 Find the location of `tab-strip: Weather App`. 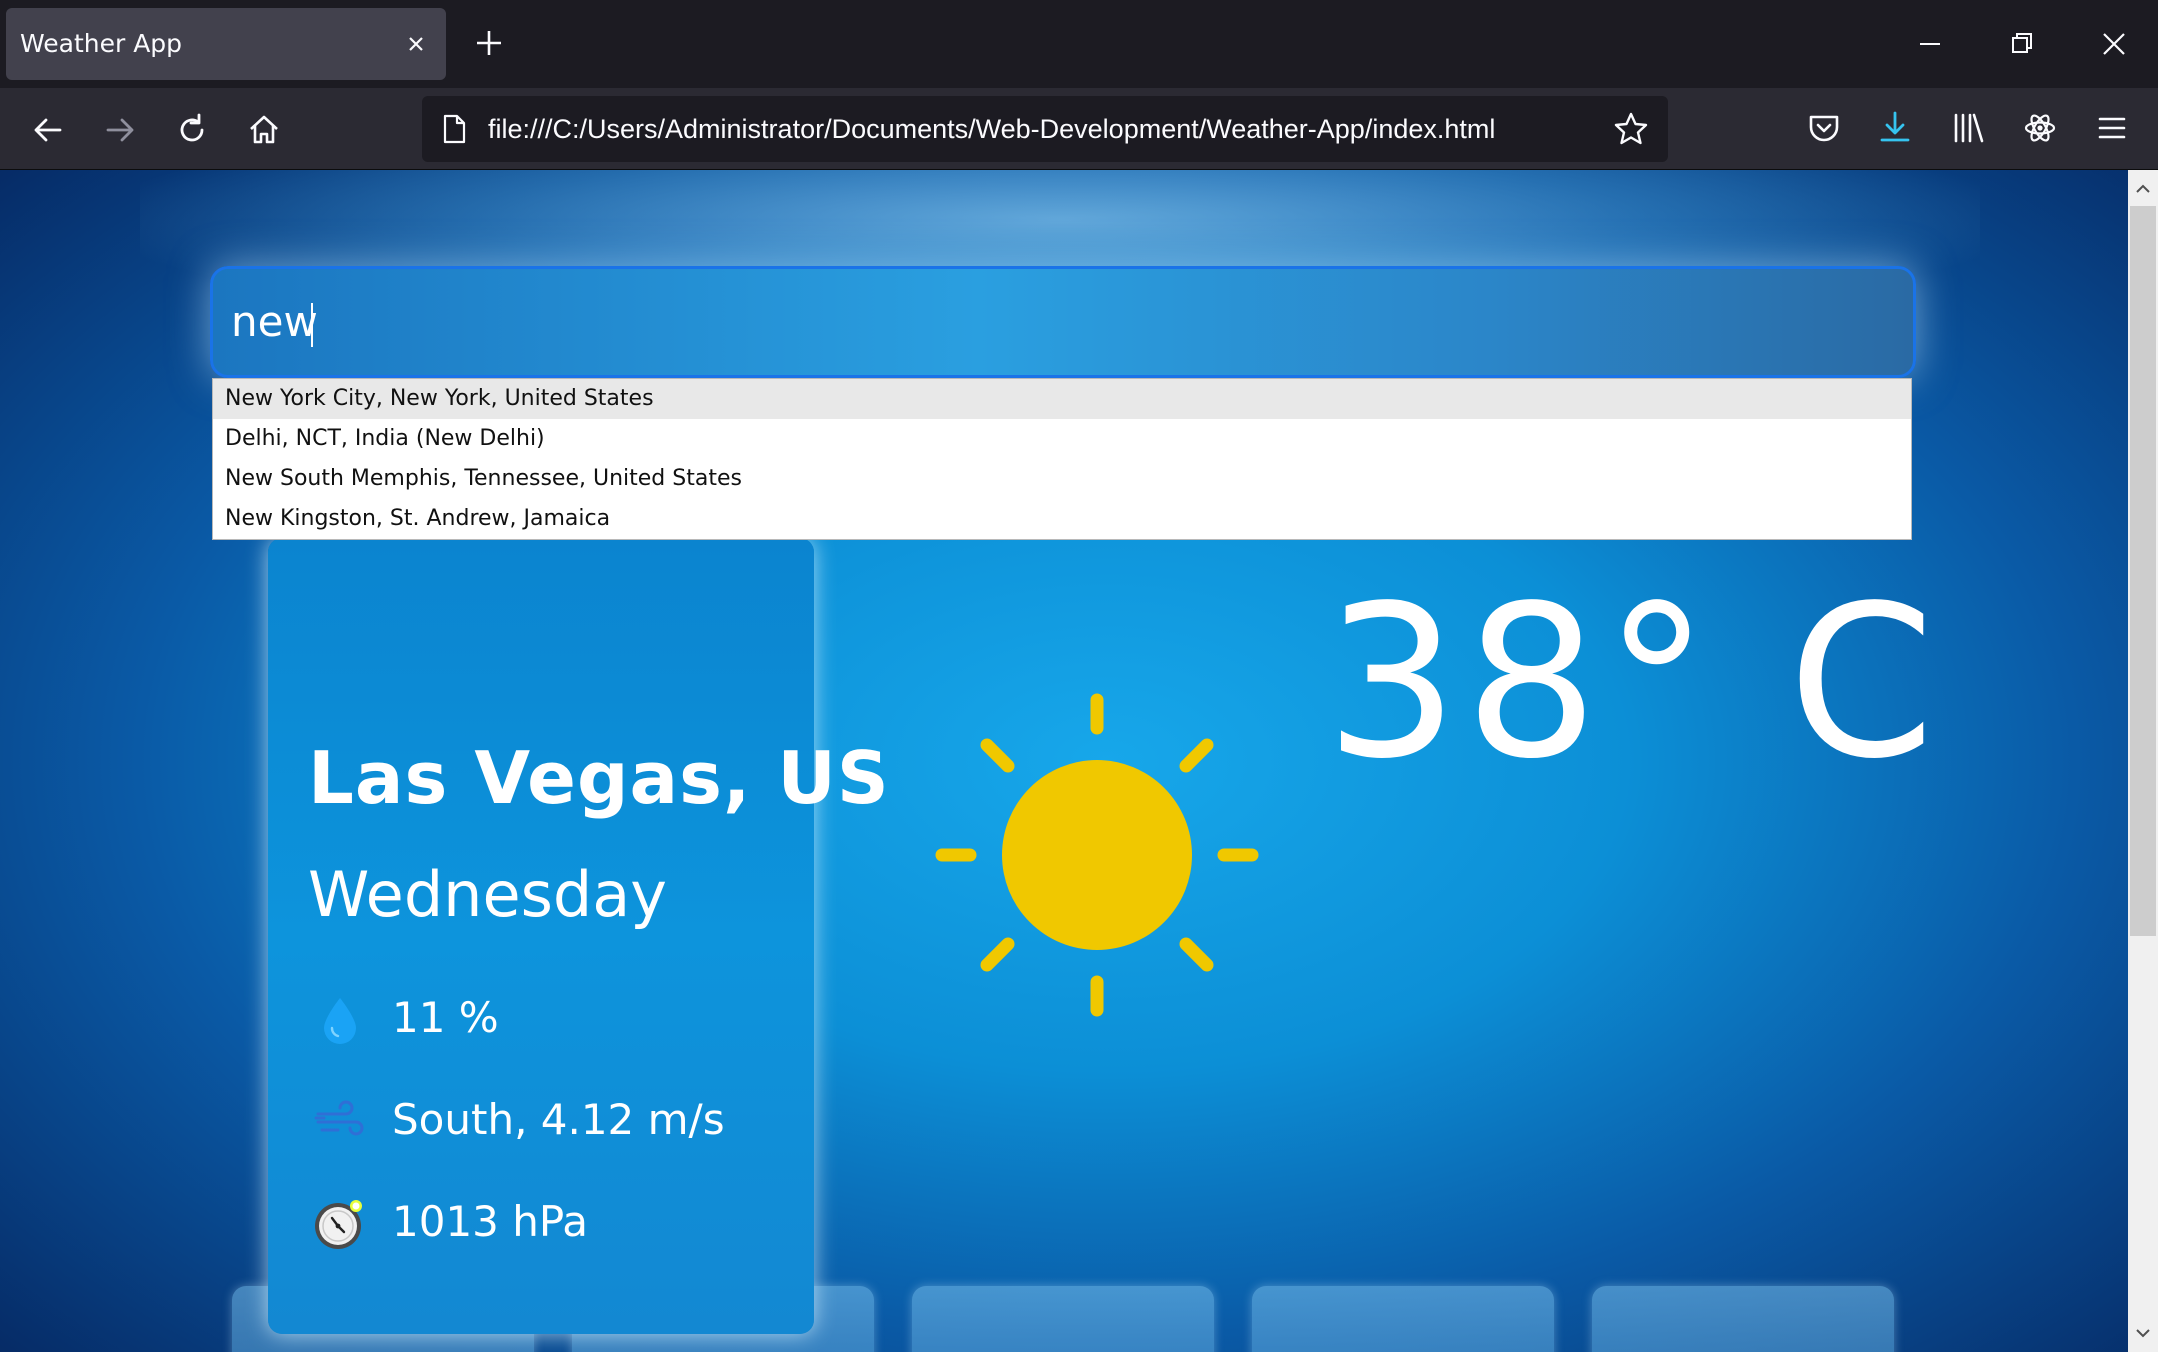

tab-strip: Weather App is located at coordinates (1079, 44).